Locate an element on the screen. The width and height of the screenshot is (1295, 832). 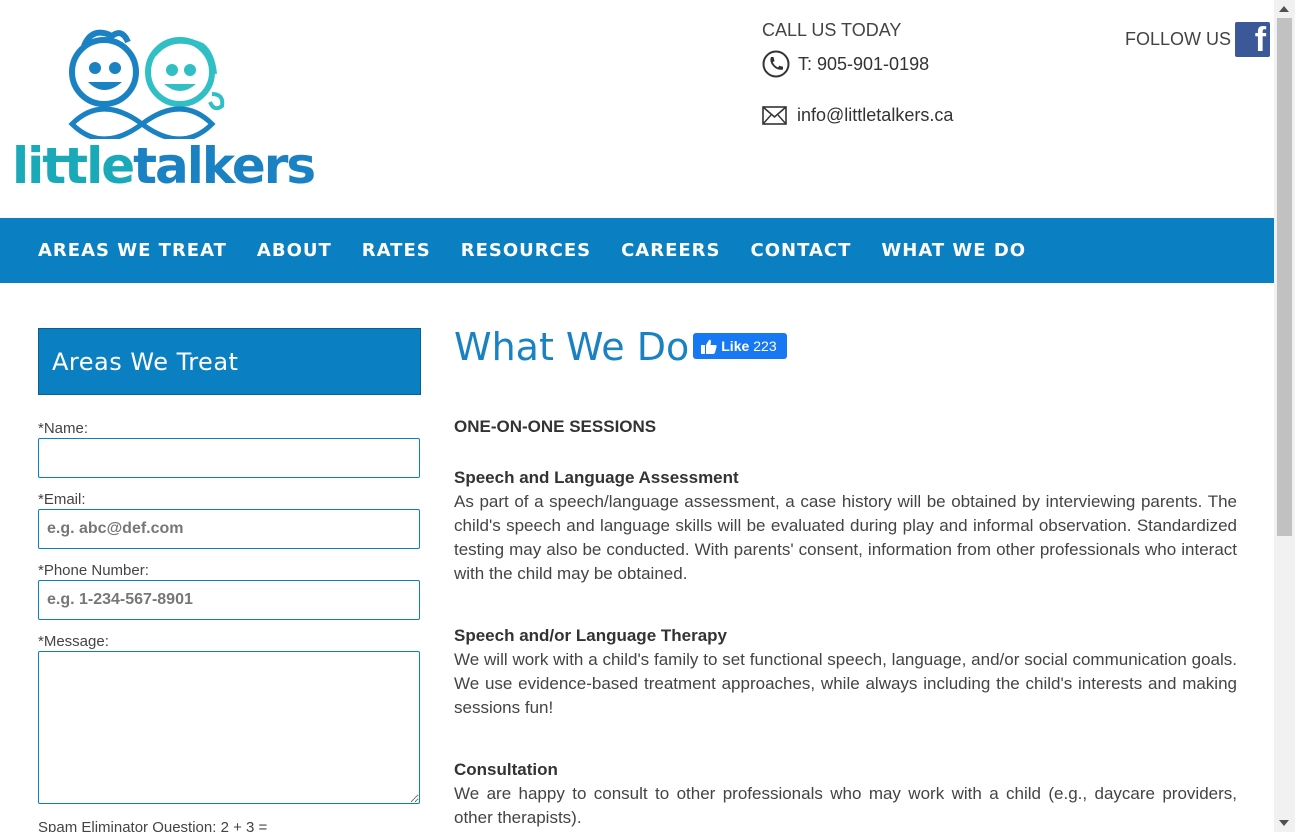
message-field is located at coordinates (229, 727).